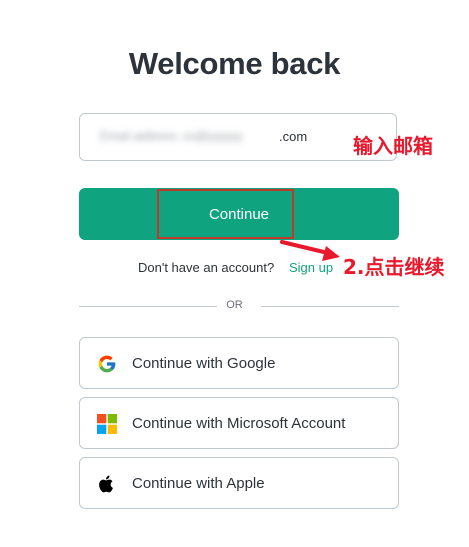  Describe the element at coordinates (310, 250) in the screenshot. I see `annotation-arrow-icon` at that location.